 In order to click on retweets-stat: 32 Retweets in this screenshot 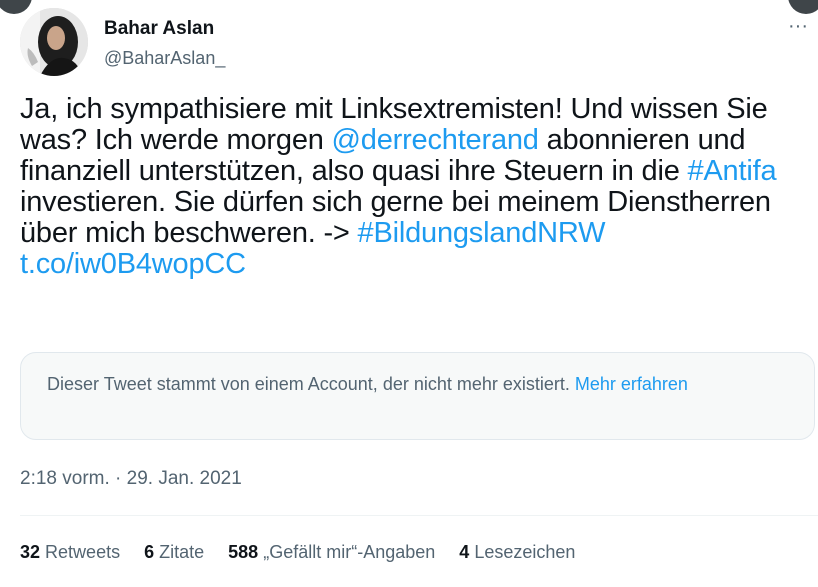, I will do `click(70, 552)`.